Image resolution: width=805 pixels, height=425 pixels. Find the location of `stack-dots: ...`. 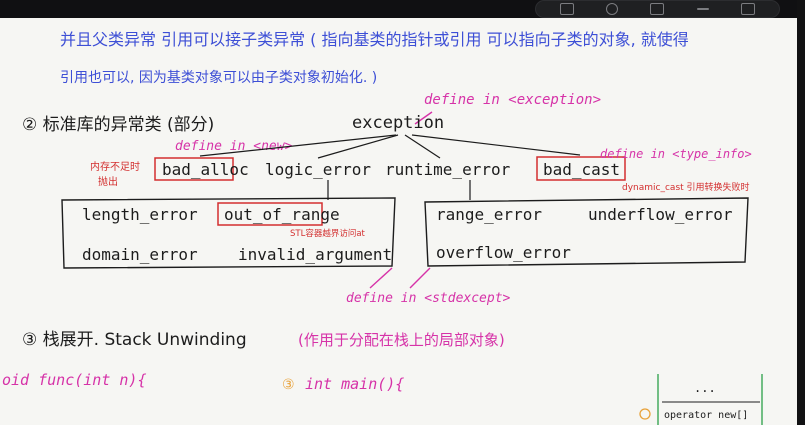

stack-dots: ... is located at coordinates (705, 388).